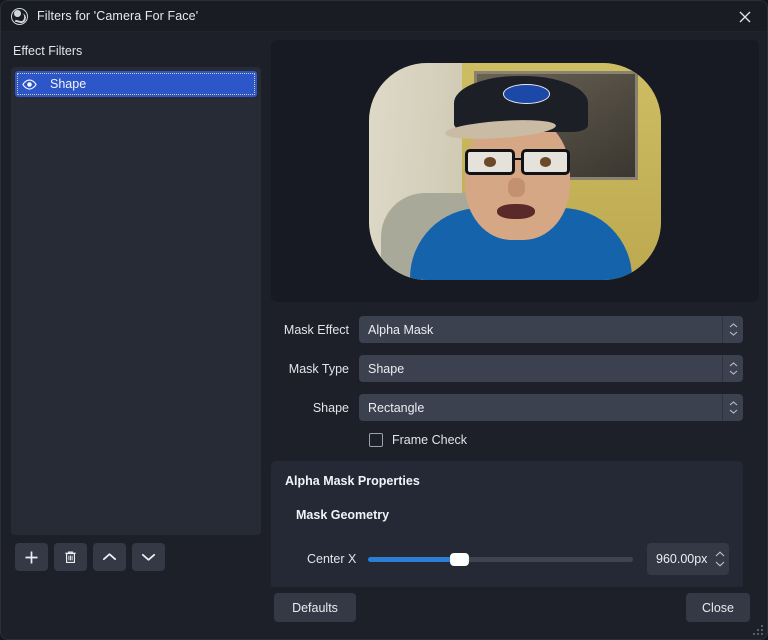 The image size is (768, 640). What do you see at coordinates (315, 607) in the screenshot?
I see `defaults-button: Defaults` at bounding box center [315, 607].